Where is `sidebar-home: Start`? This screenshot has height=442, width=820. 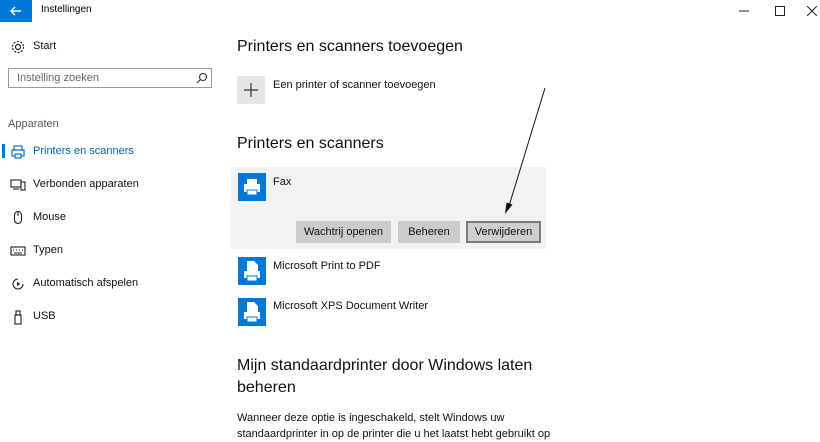
sidebar-home: Start is located at coordinates (111, 47).